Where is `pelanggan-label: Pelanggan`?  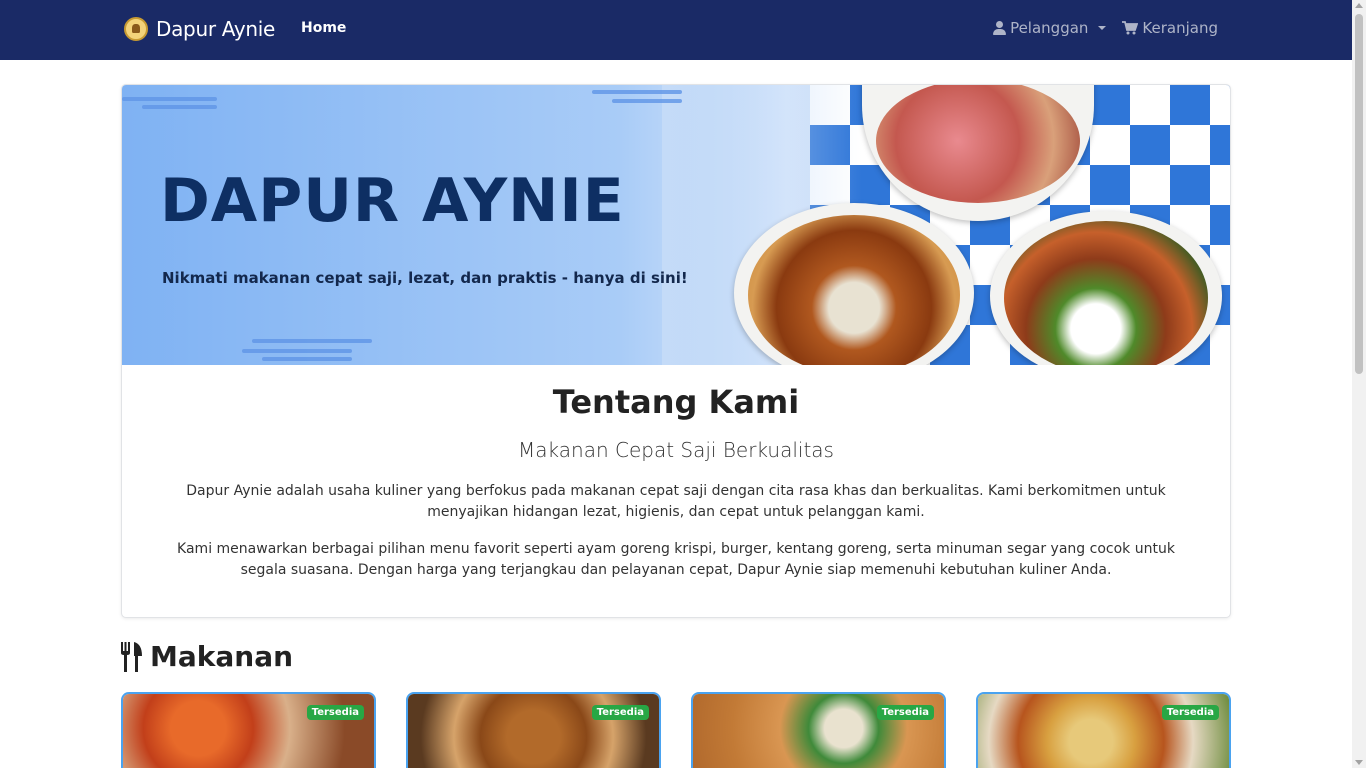 pelanggan-label: Pelanggan is located at coordinates (1049, 28).